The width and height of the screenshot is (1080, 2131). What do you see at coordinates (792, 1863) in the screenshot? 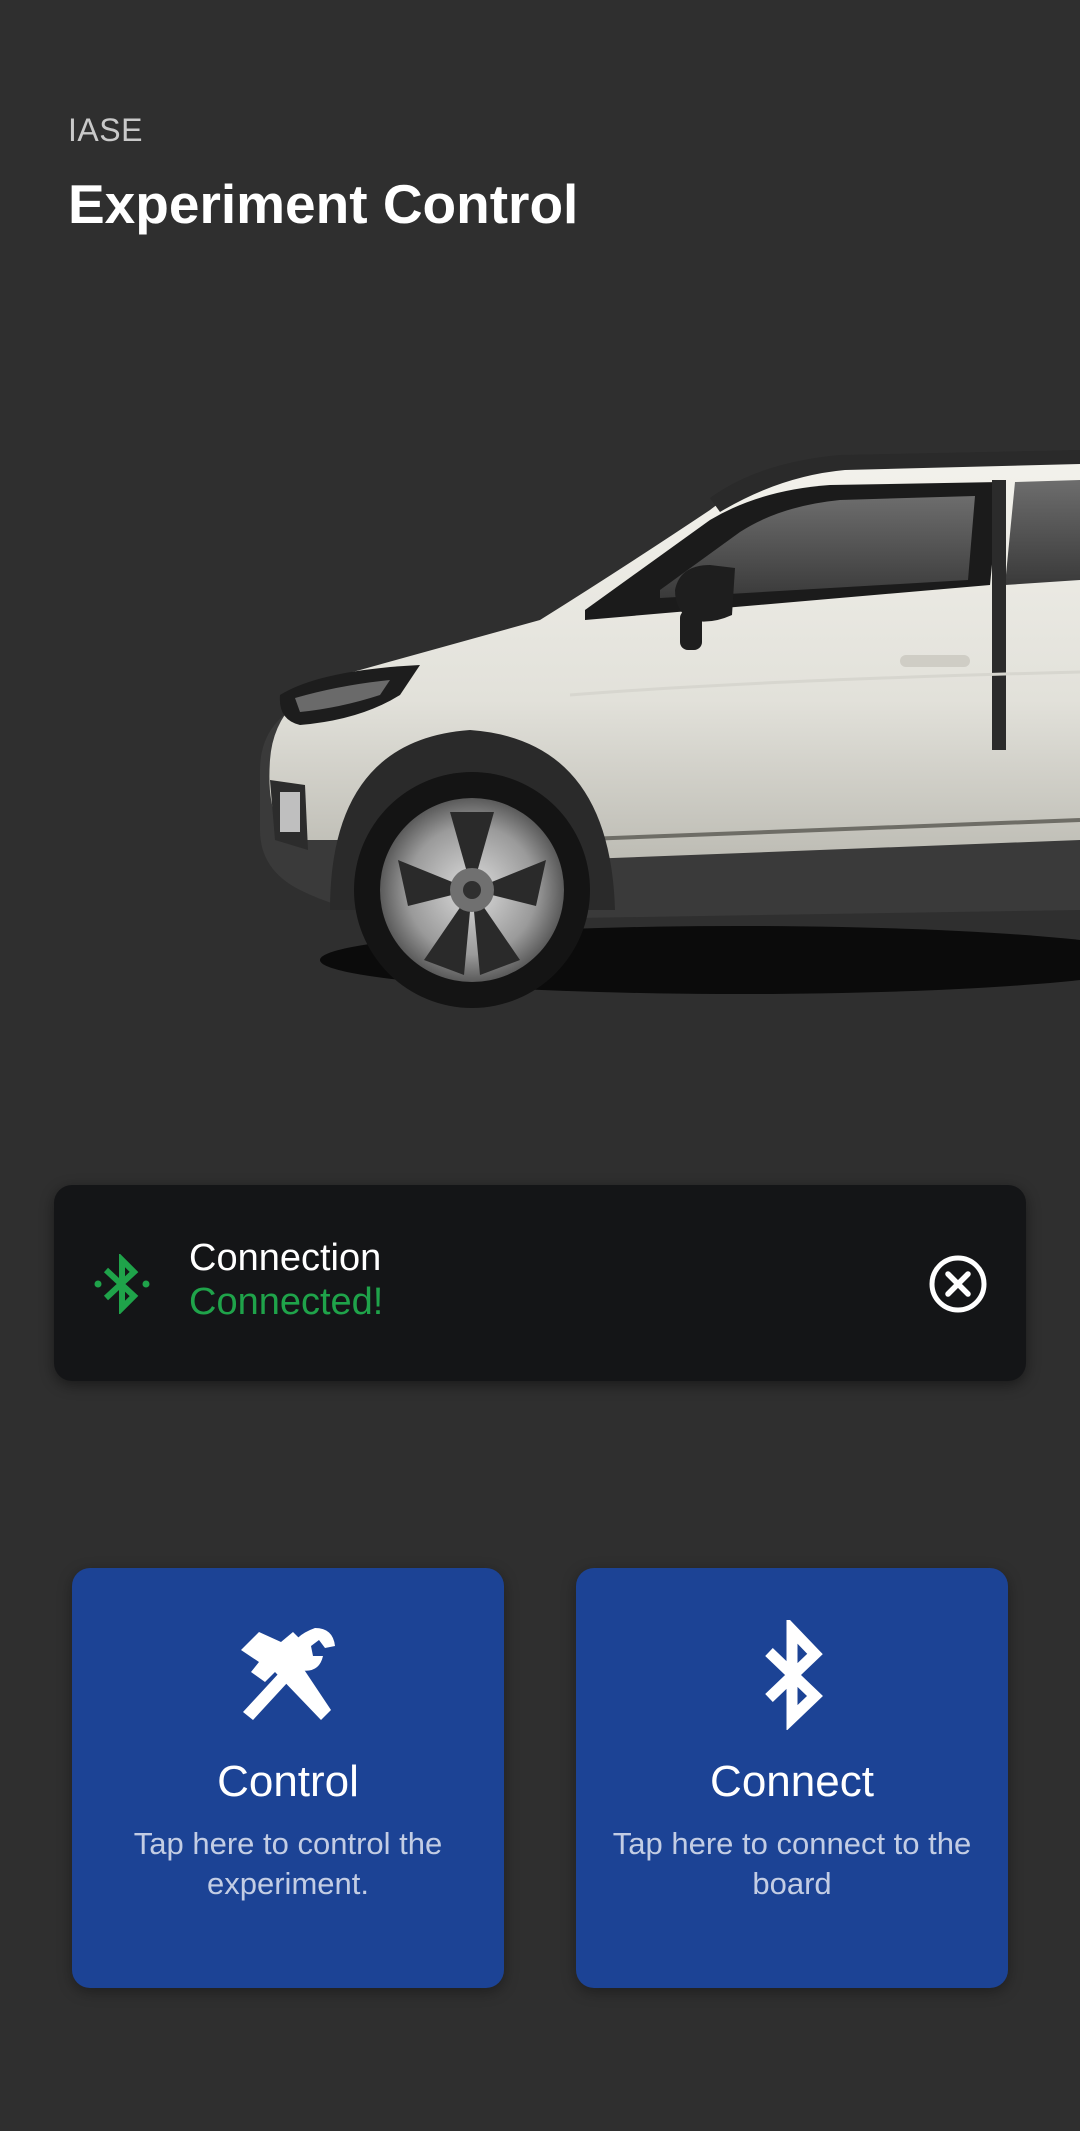
I see `connect-description: Tap here to connect to the board` at bounding box center [792, 1863].